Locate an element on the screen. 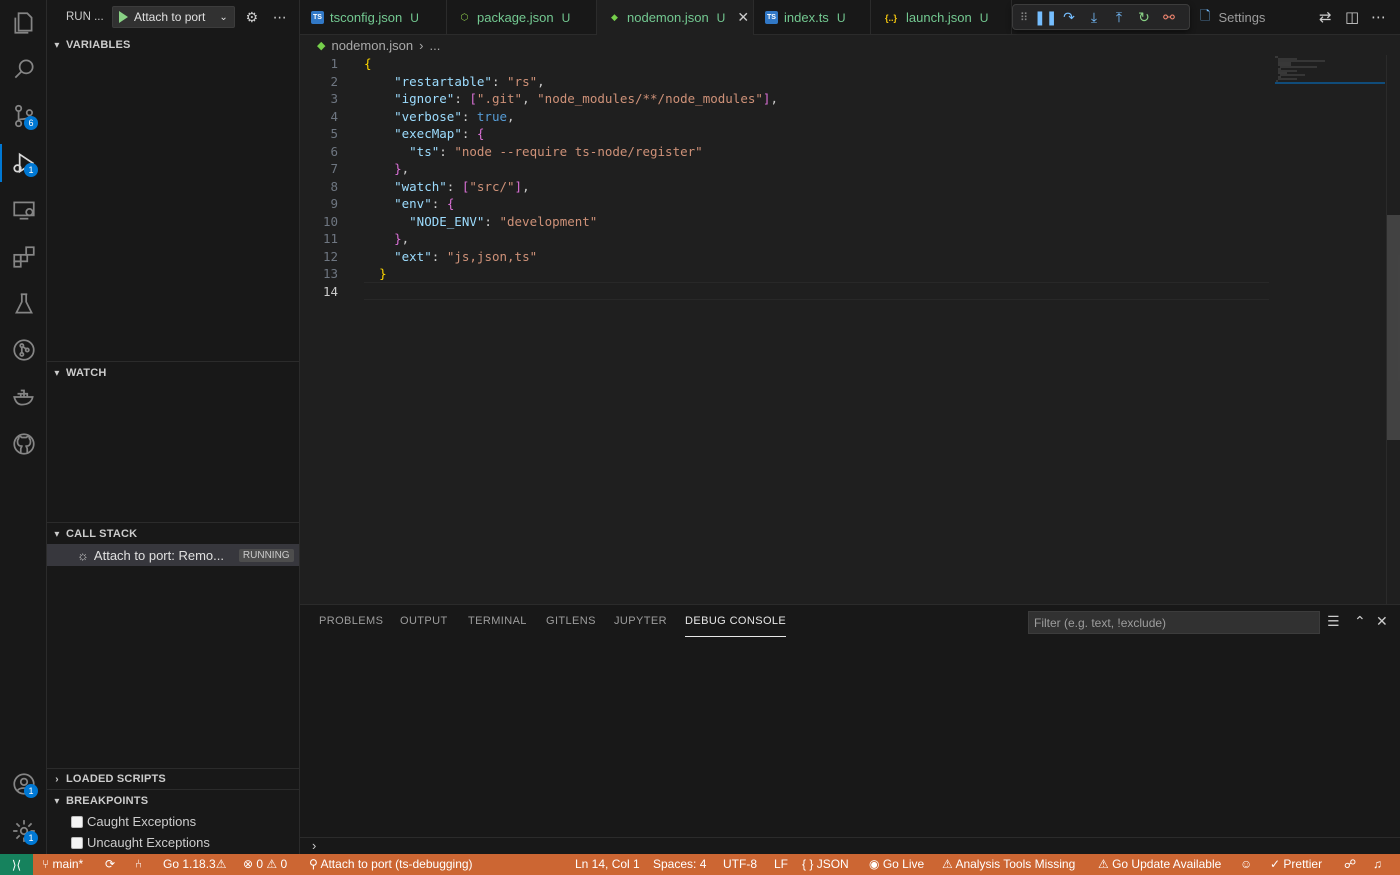 The width and height of the screenshot is (1400, 875). chevron-down-icon: ▾ is located at coordinates (57, 373).